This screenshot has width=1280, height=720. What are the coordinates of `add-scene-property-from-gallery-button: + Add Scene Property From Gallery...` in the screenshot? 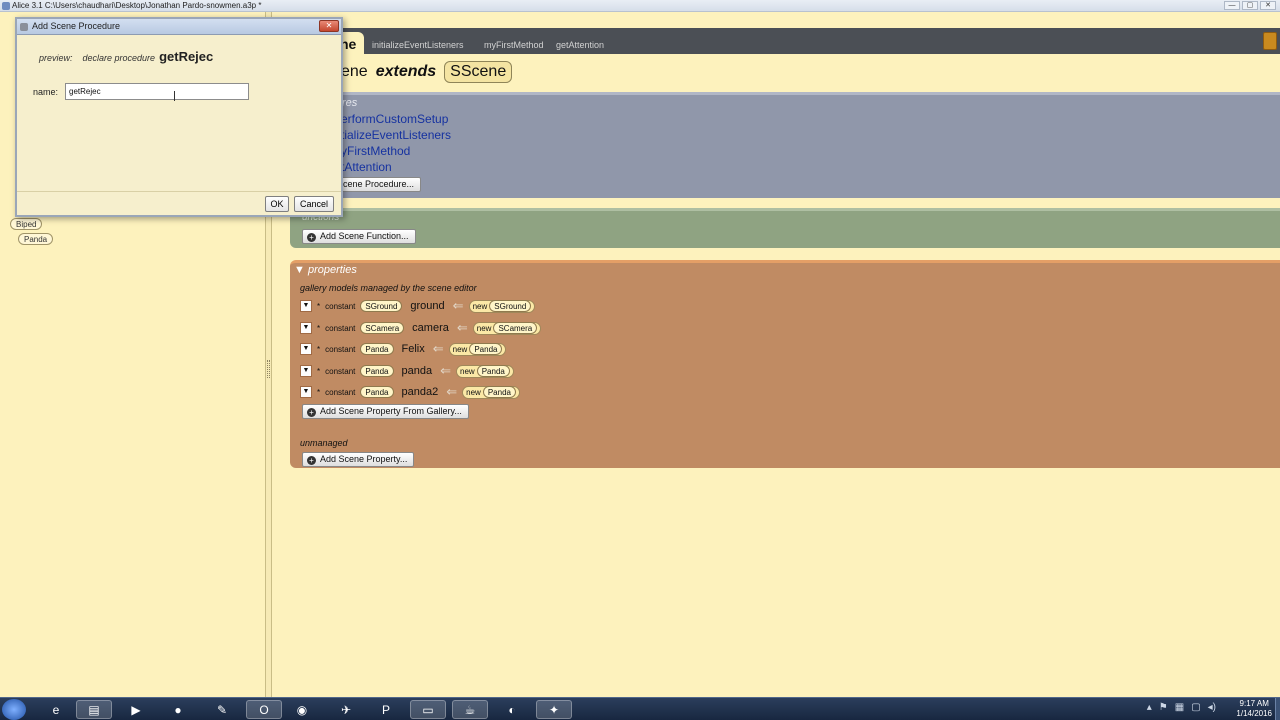 It's located at (385, 411).